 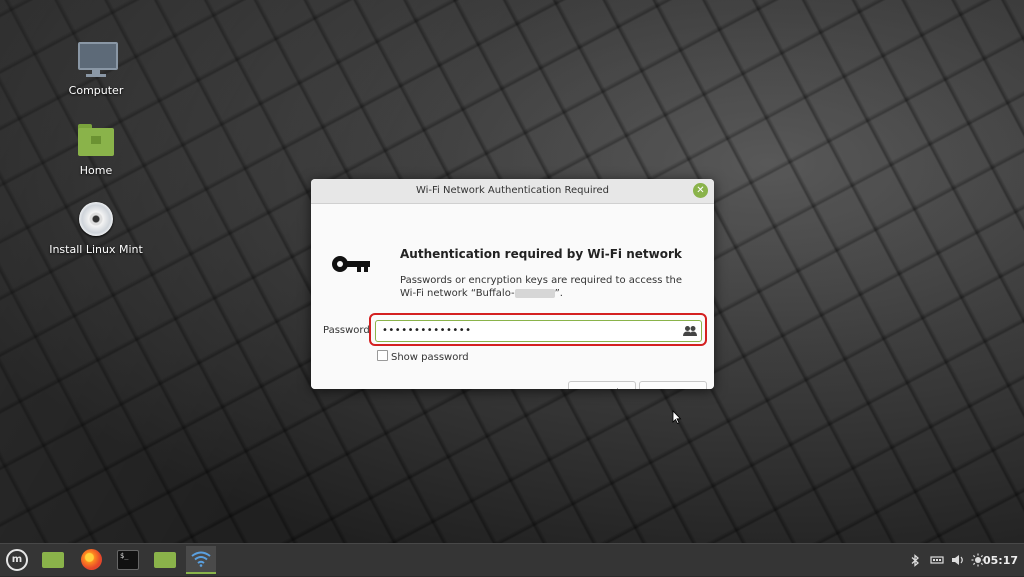 I want to click on dialog-titlebar: Wi-Fi Network Authentication Required ✕, so click(x=512, y=191).